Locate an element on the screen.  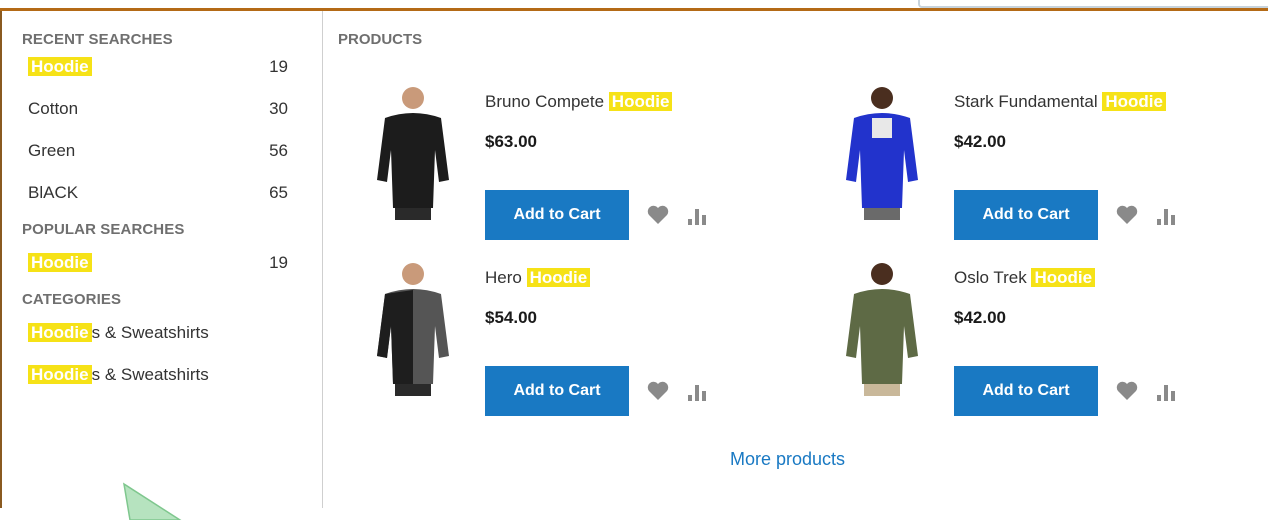
recent-search-label: BlACK is located at coordinates (53, 192).